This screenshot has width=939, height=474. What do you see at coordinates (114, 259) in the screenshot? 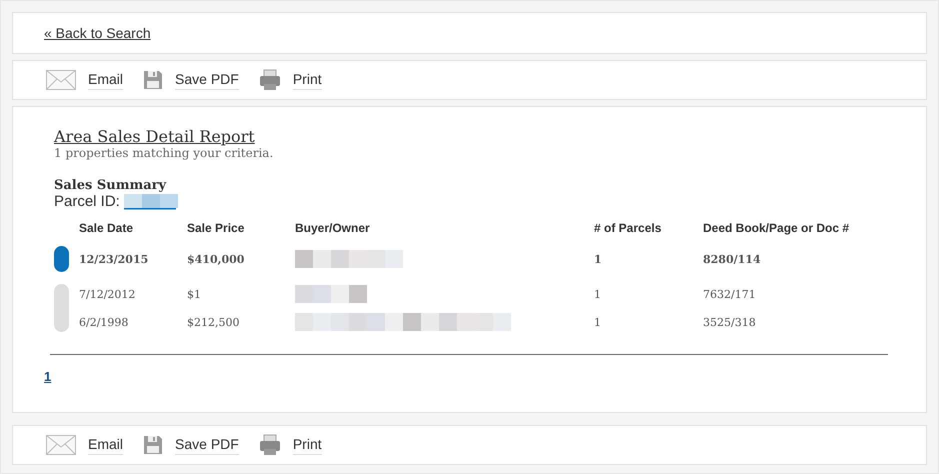
I see `table-cell-text: 12/23/2015` at bounding box center [114, 259].